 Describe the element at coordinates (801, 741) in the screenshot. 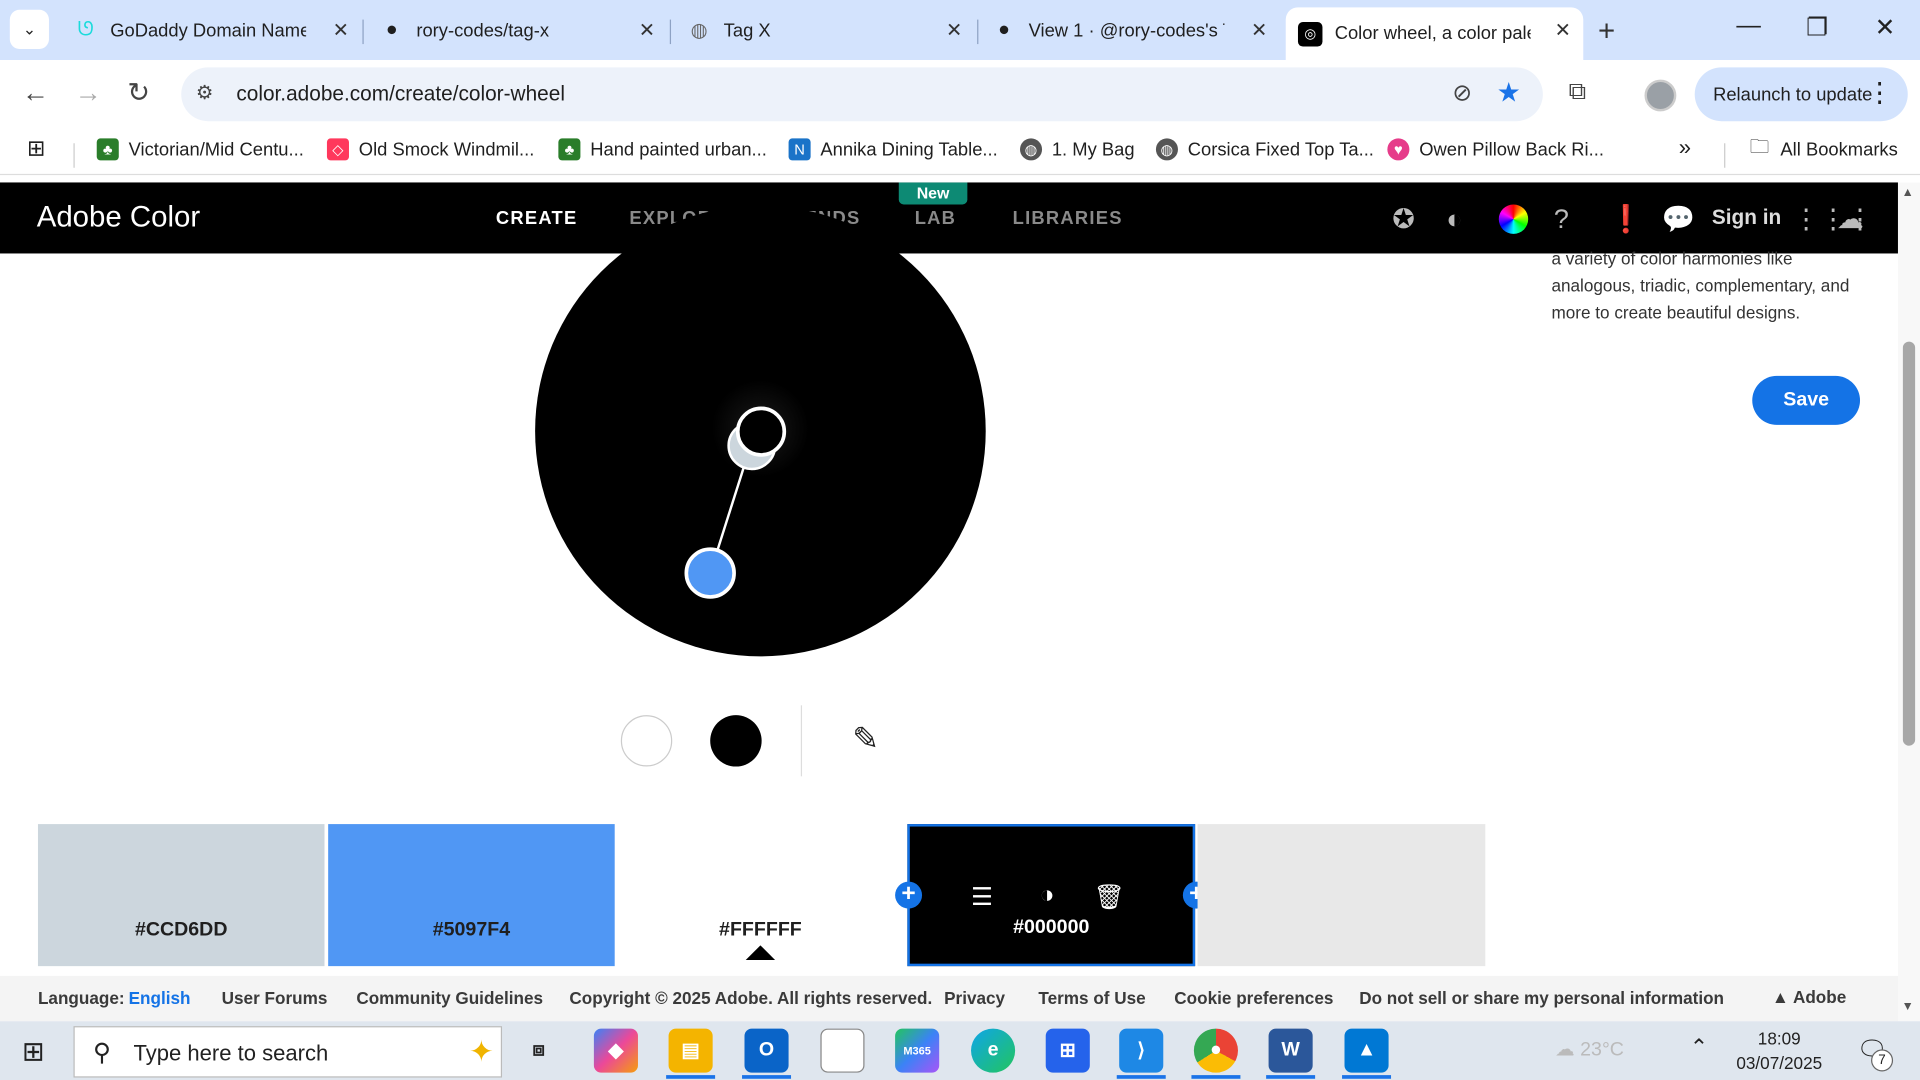

I see `mode-divider` at that location.